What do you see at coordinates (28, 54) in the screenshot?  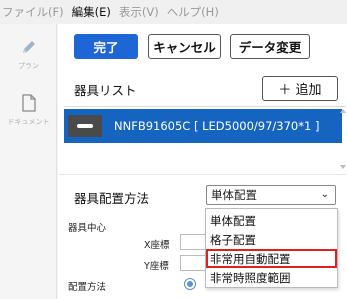 I see `rail-item-plan: プラン` at bounding box center [28, 54].